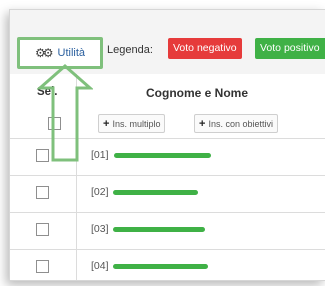 The height and width of the screenshot is (286, 325). What do you see at coordinates (130, 50) in the screenshot?
I see `legend-label: Legenda:` at bounding box center [130, 50].